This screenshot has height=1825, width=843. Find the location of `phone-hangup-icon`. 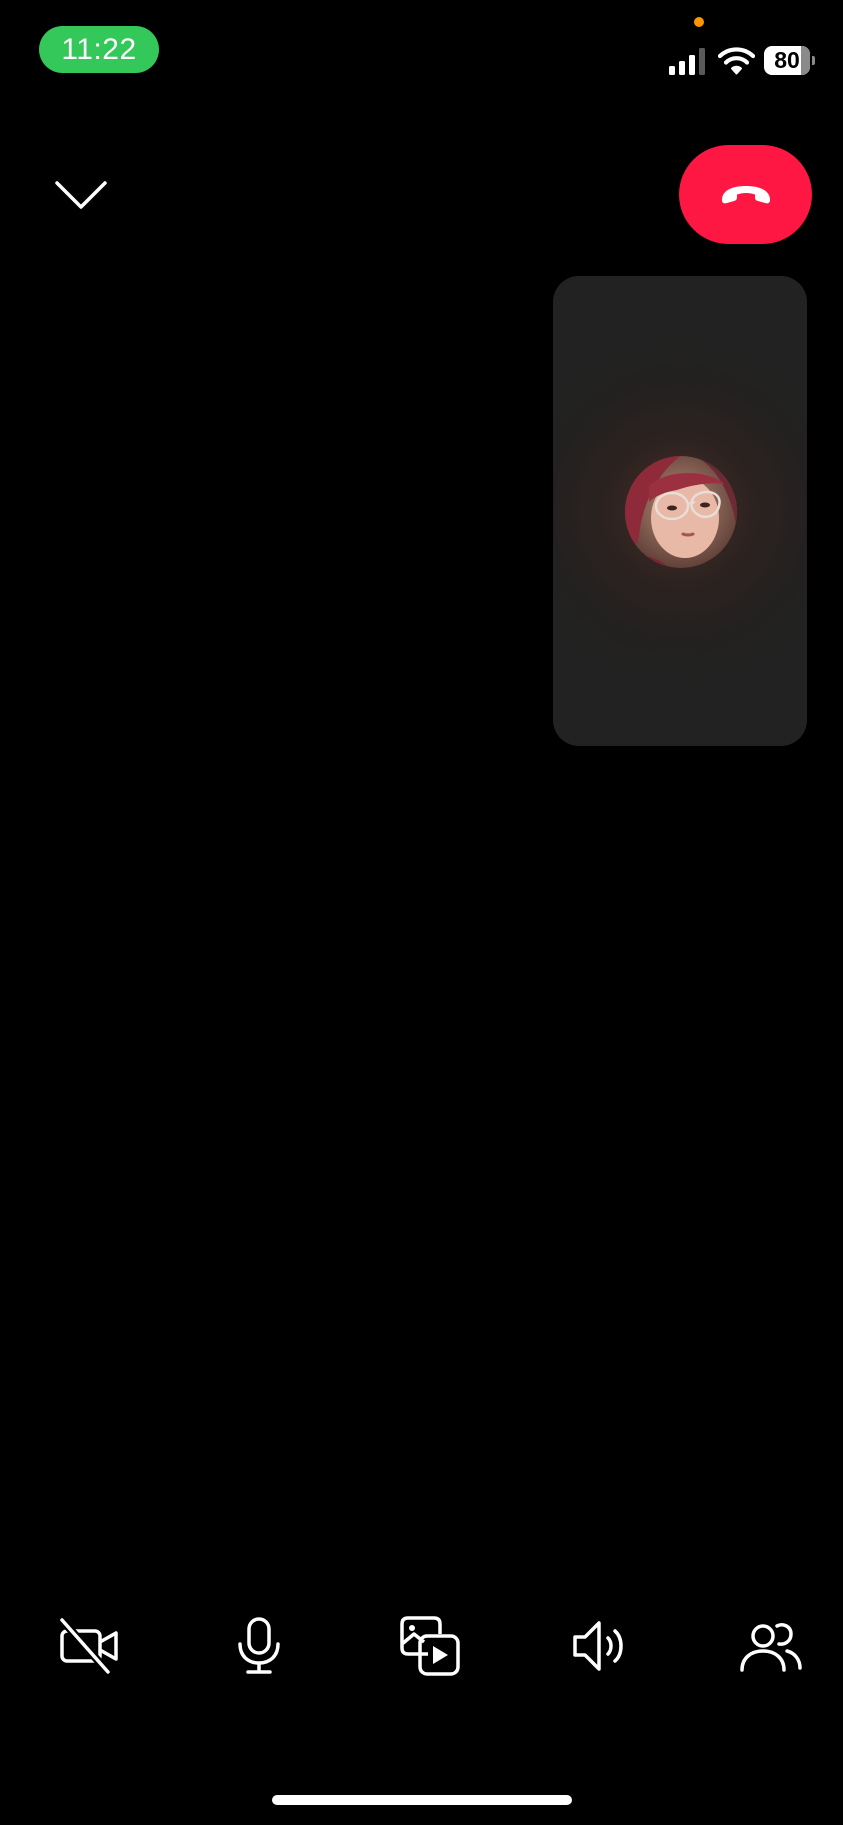

phone-hangup-icon is located at coordinates (745, 194).